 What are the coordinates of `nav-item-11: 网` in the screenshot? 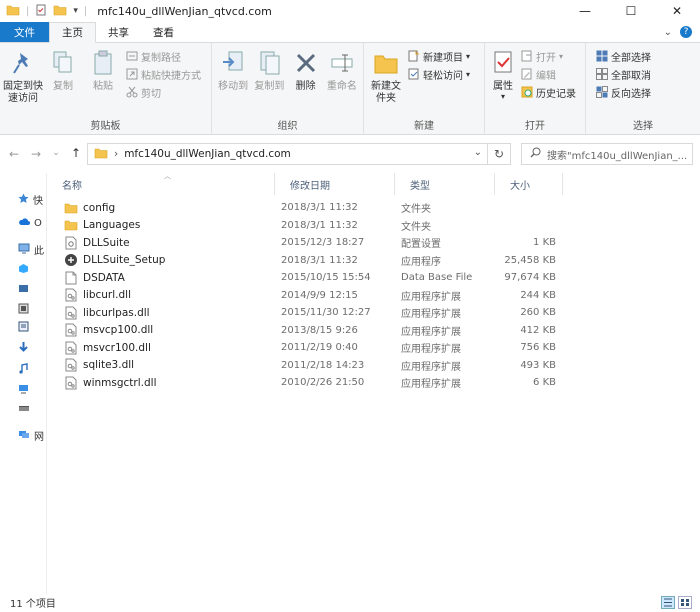 It's located at (22, 436).